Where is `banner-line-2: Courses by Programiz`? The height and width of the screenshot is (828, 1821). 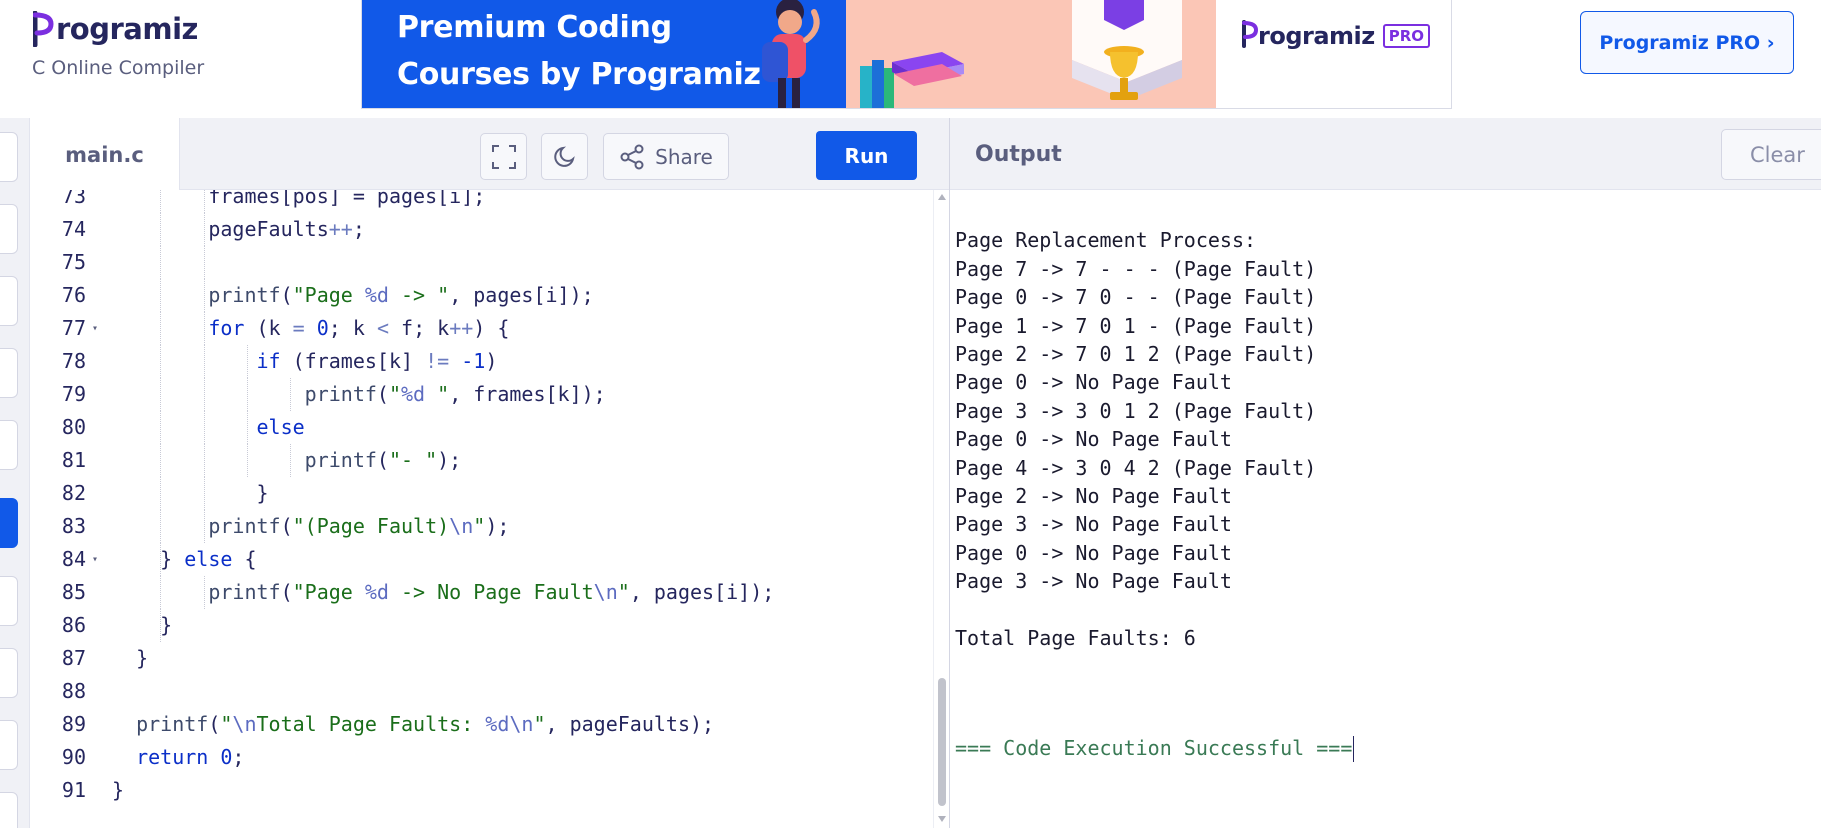 banner-line-2: Courses by Programiz is located at coordinates (579, 74).